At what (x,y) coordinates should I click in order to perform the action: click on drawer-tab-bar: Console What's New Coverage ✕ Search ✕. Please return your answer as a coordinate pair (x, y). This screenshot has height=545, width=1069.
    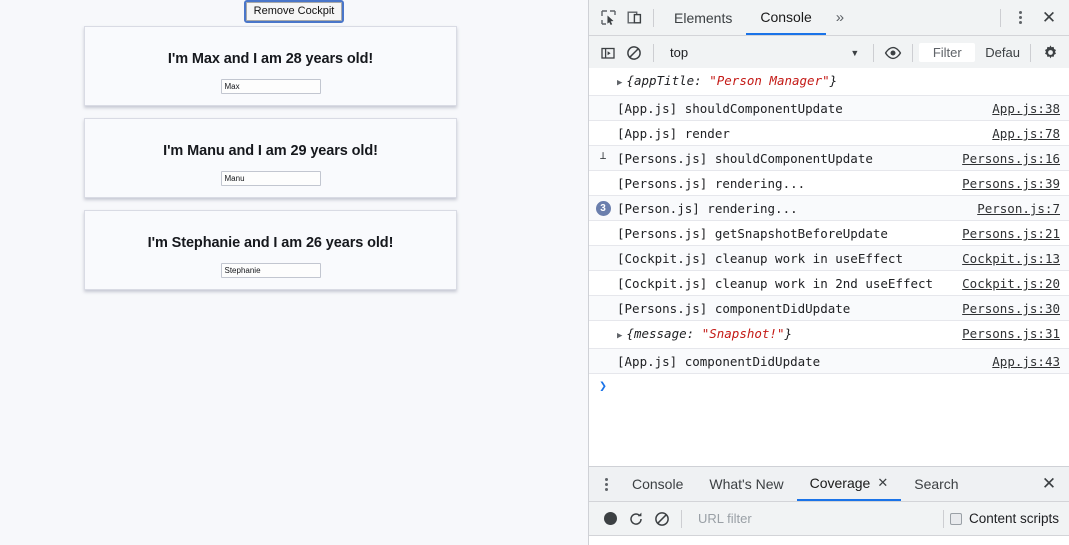
    Looking at the image, I should click on (829, 484).